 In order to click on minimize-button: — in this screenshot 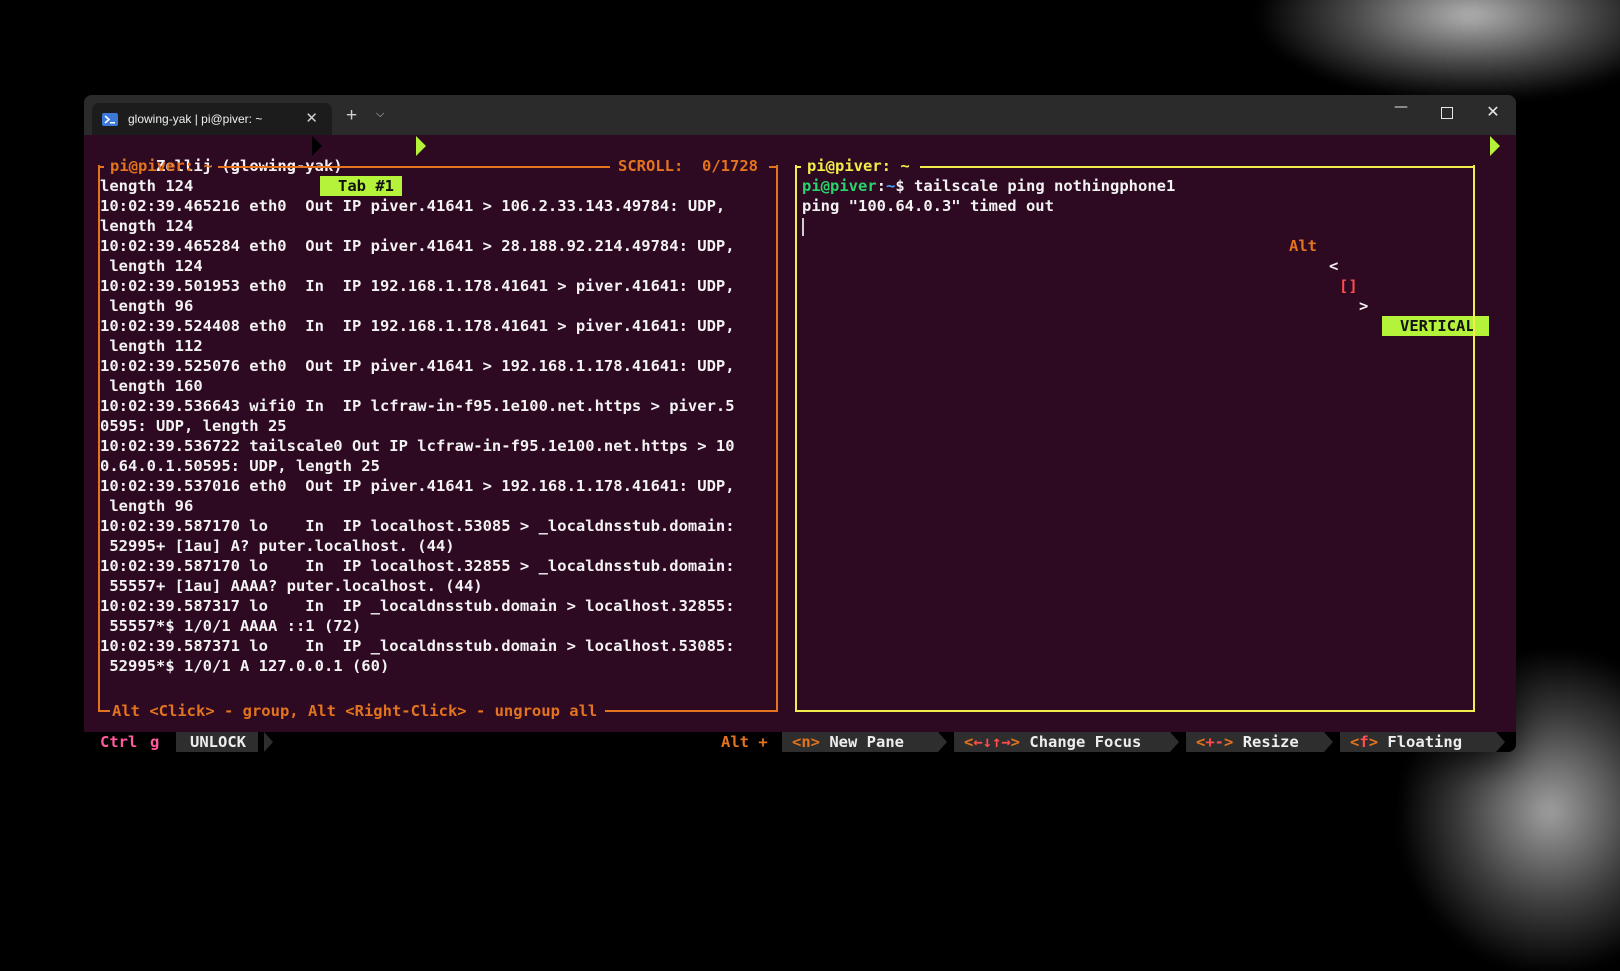, I will do `click(1401, 110)`.